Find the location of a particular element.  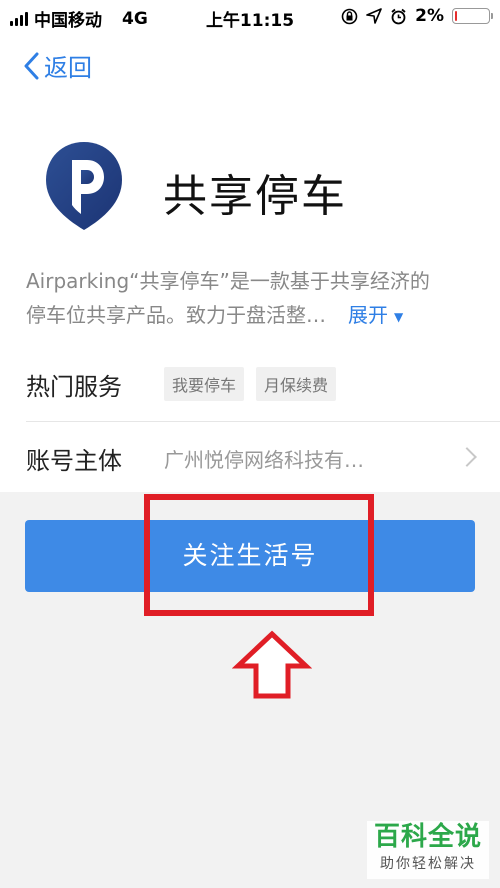

back-label: 返回 is located at coordinates (68, 68).